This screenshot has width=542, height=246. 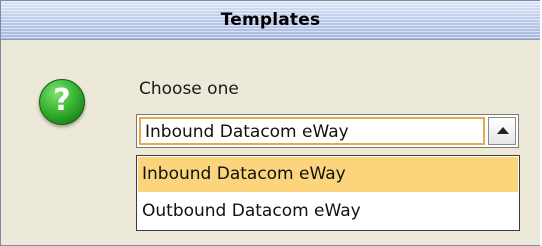 I want to click on combobox-value-field: Inbound Datacom eWay, so click(x=312, y=131).